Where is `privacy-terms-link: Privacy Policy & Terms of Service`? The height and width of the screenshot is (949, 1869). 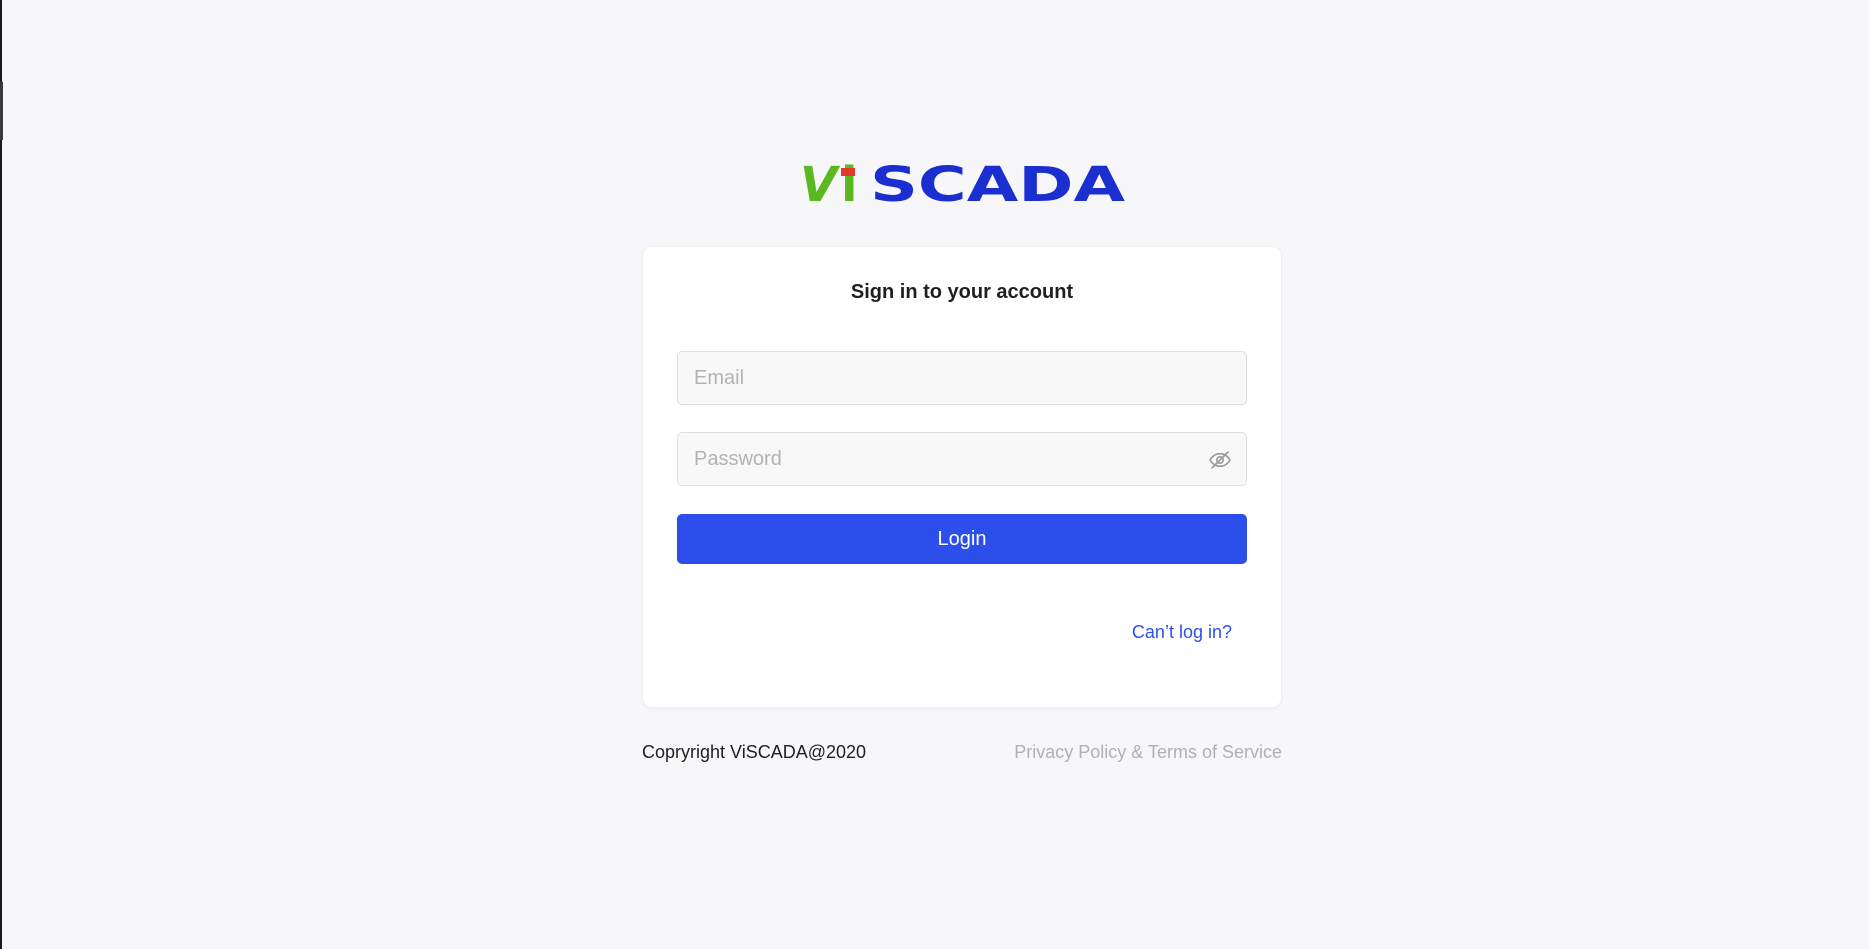 privacy-terms-link: Privacy Policy & Terms of Service is located at coordinates (1144, 752).